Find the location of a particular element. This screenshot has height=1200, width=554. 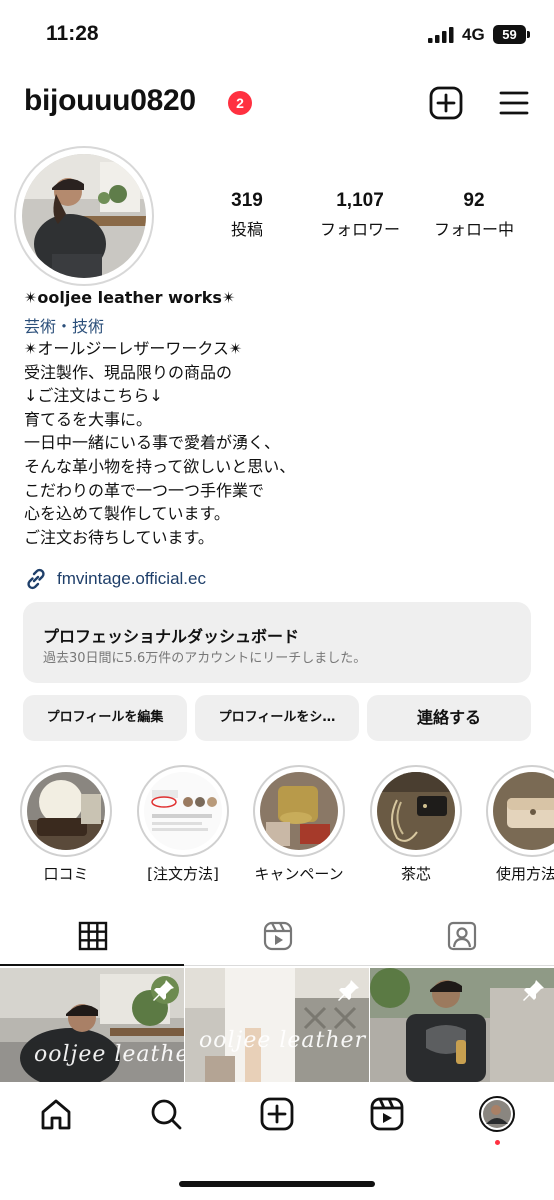

highlight-item: 使用方法 is located at coordinates (520, 824).